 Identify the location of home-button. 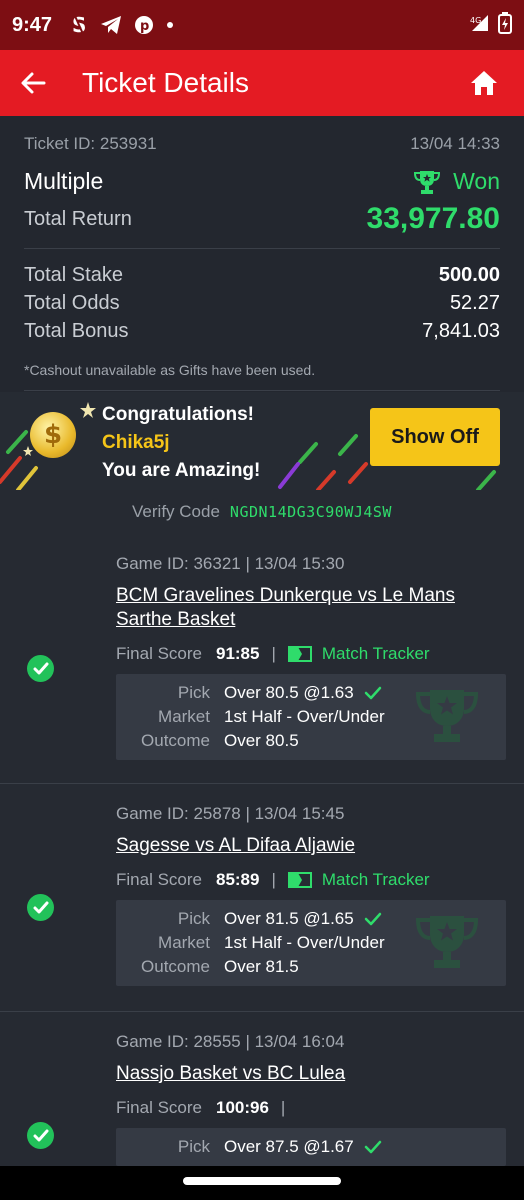
(484, 83).